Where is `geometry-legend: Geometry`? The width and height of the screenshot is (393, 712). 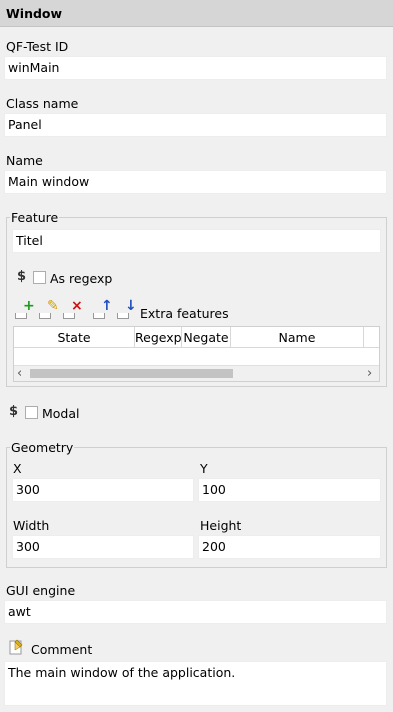
geometry-legend: Geometry is located at coordinates (42, 447).